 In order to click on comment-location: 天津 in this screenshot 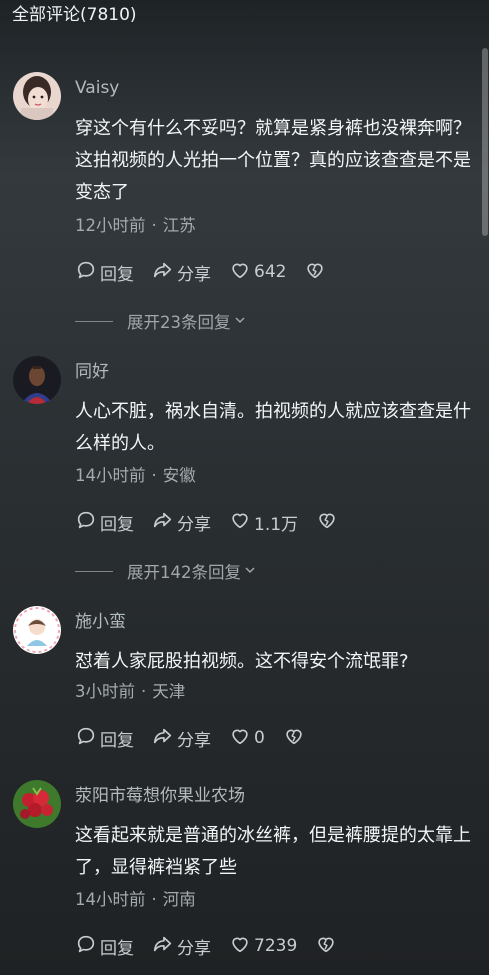, I will do `click(169, 691)`.